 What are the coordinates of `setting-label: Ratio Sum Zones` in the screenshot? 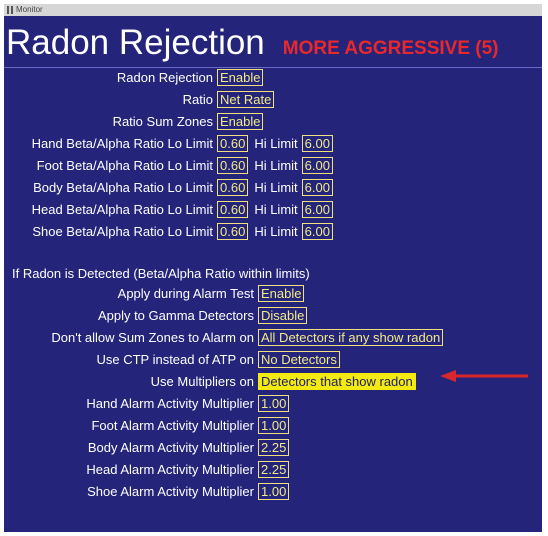 It's located at (162, 121).